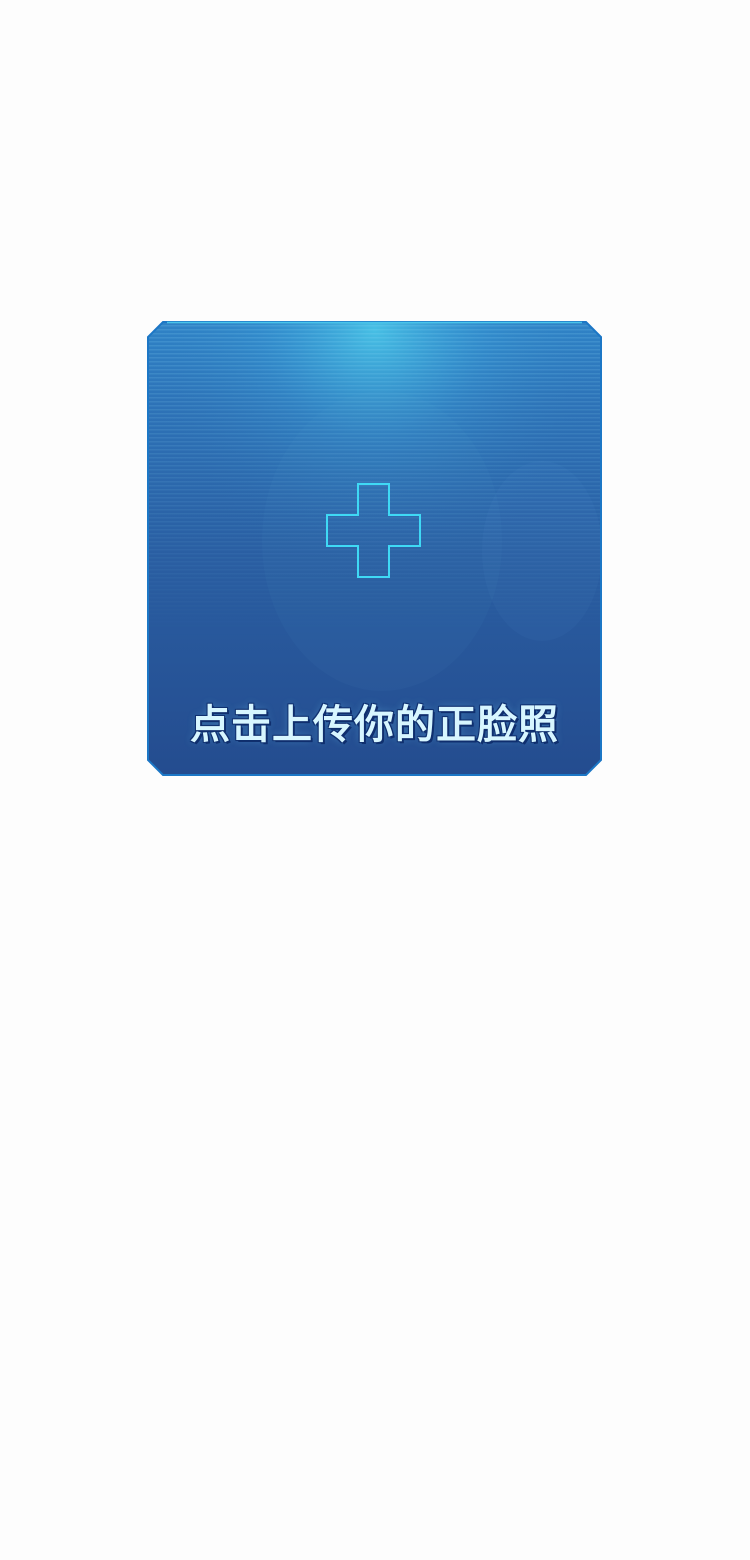 This screenshot has width=750, height=1560. What do you see at coordinates (375, 532) in the screenshot?
I see `plus-icon` at bounding box center [375, 532].